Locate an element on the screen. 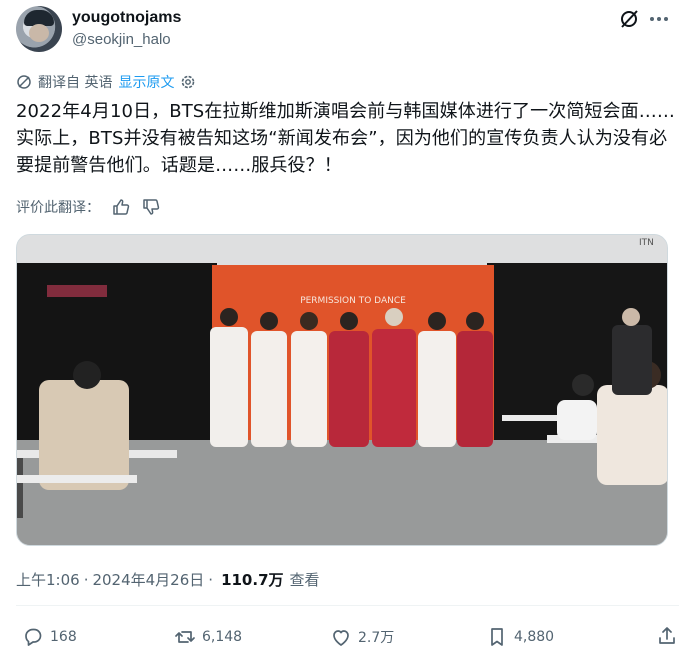  divider is located at coordinates (347, 605).